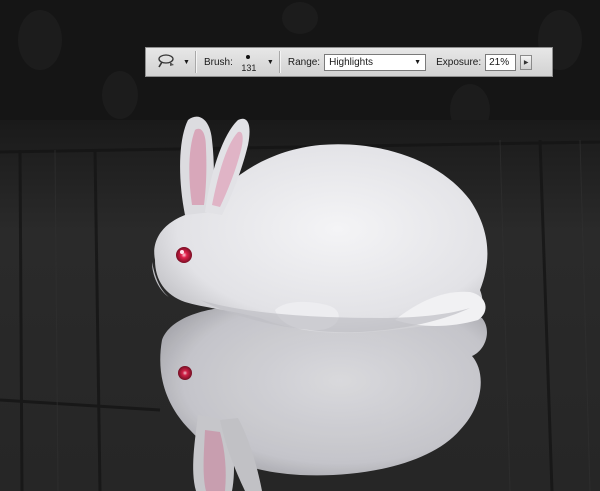  I want to click on dodge-tool-icon, so click(167, 62).